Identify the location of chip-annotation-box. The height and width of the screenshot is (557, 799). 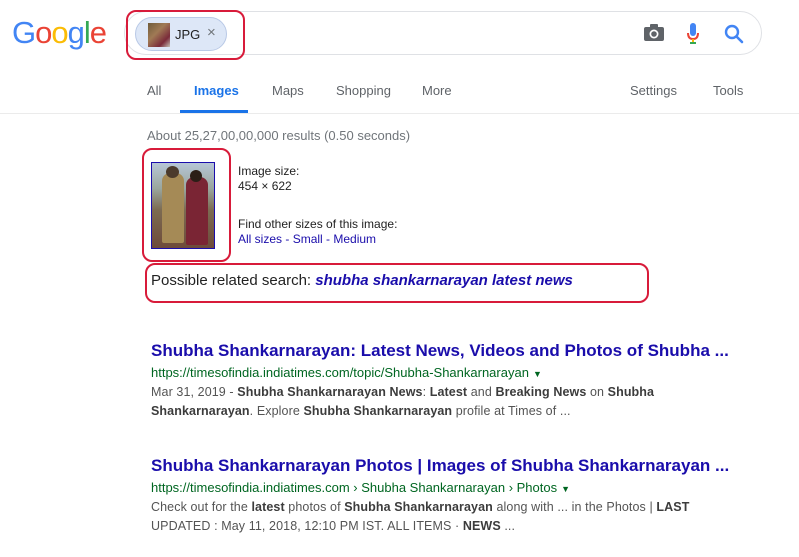
(185, 35).